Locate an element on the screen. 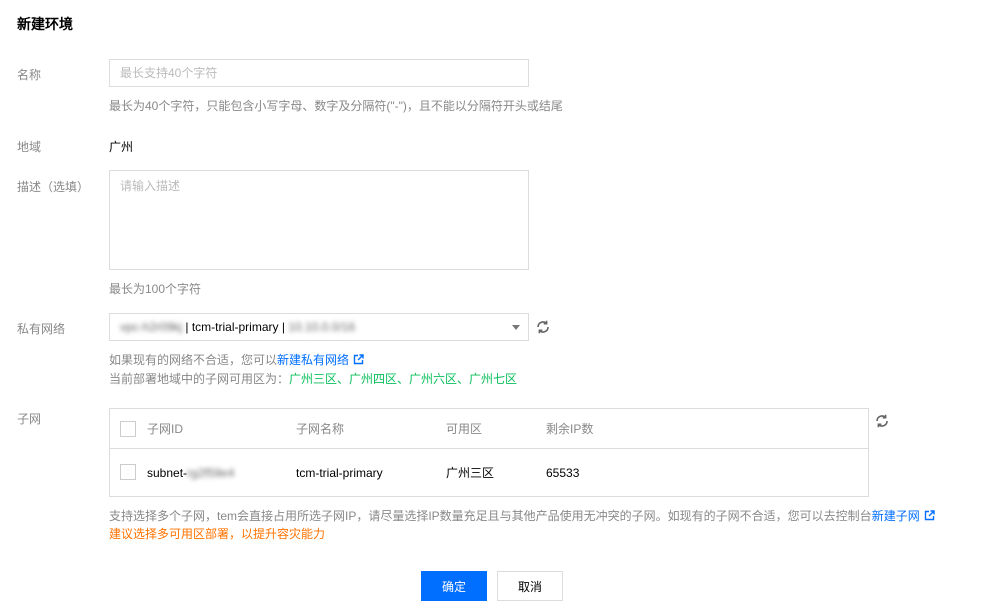 Image resolution: width=983 pixels, height=615 pixels. vpc-hint-text: 如果现有的网络不合适，您可以 is located at coordinates (193, 360).